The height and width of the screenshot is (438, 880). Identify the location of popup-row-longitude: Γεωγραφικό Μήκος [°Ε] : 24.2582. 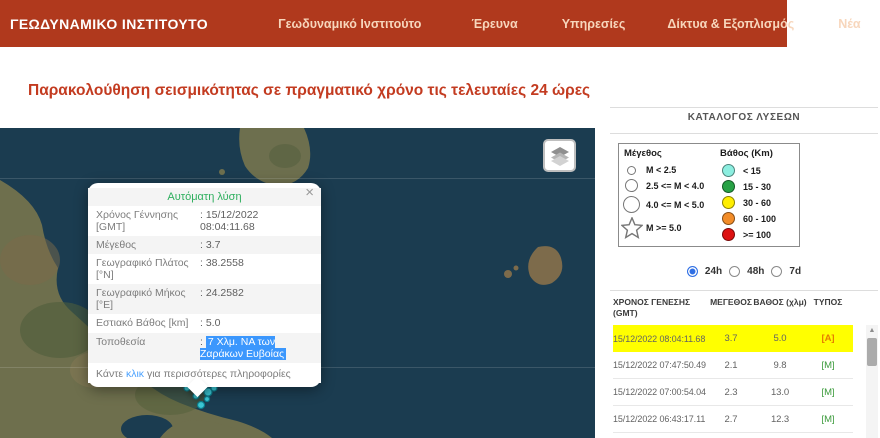
(204, 299).